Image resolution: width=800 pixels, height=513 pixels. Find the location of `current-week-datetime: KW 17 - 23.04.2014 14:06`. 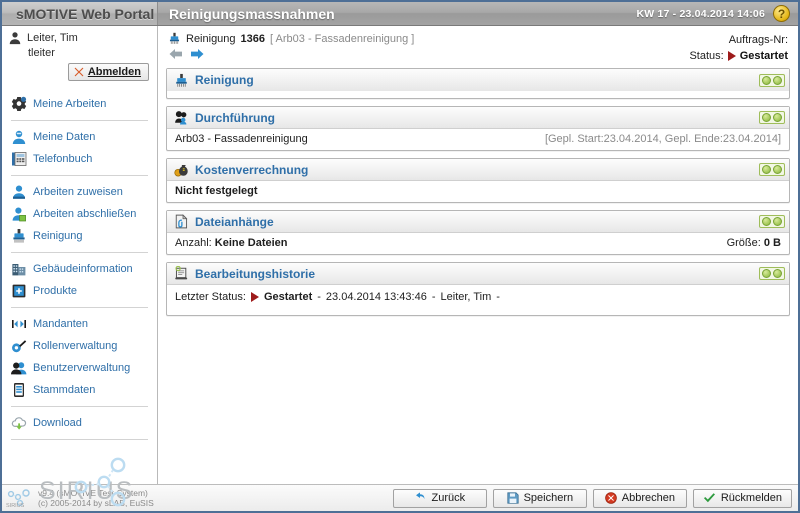

current-week-datetime: KW 17 - 23.04.2014 14:06 is located at coordinates (700, 13).